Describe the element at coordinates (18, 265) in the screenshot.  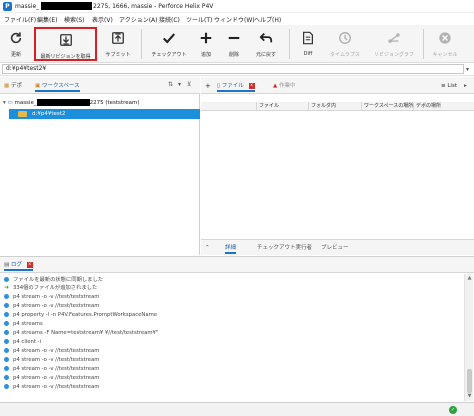
I see `tab-log: ▤ ログ x` at that location.